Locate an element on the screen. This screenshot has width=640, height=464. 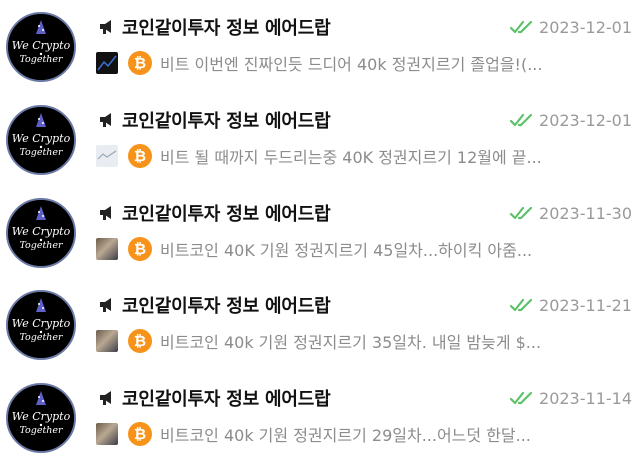
chat-date: 2023-11-21 is located at coordinates (585, 305).